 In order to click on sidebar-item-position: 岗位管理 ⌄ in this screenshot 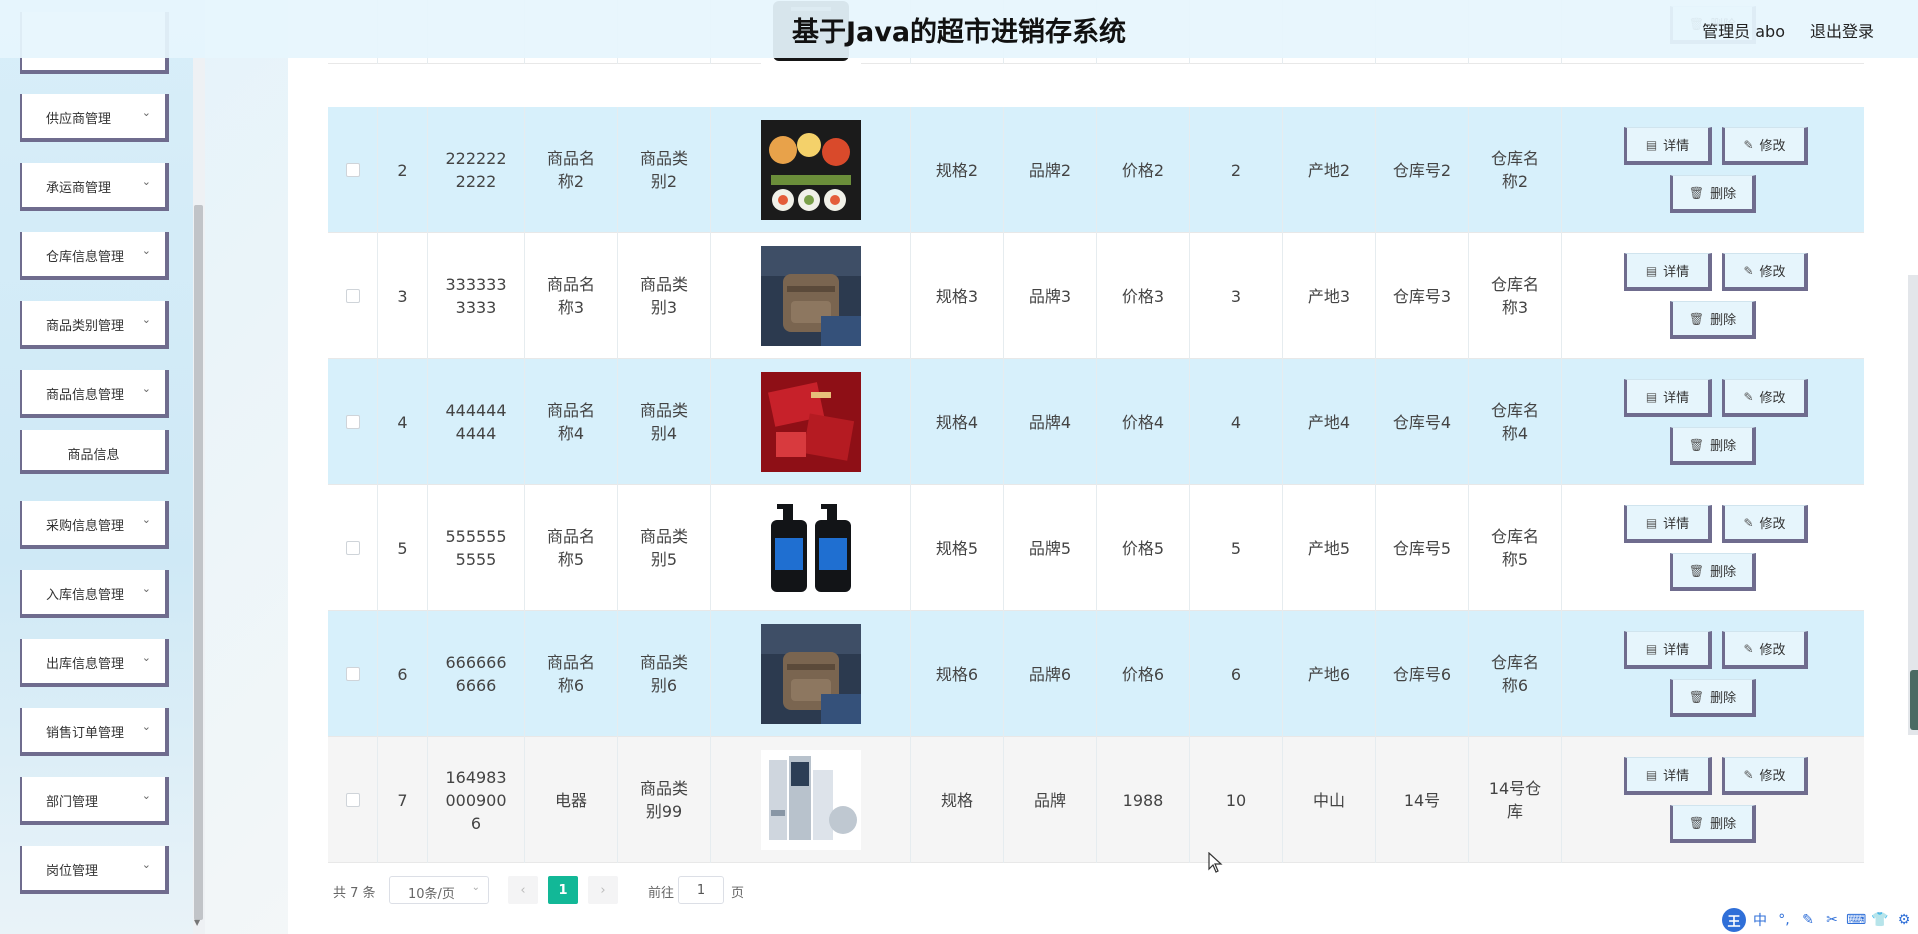, I will do `click(94, 870)`.